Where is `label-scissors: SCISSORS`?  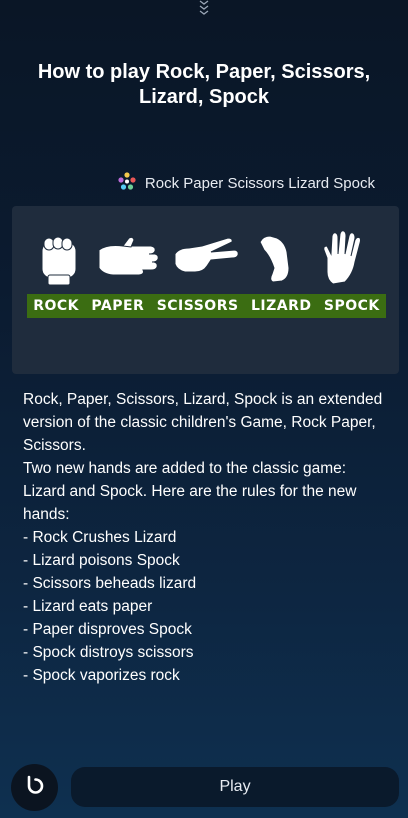
label-scissors: SCISSORS is located at coordinates (197, 306).